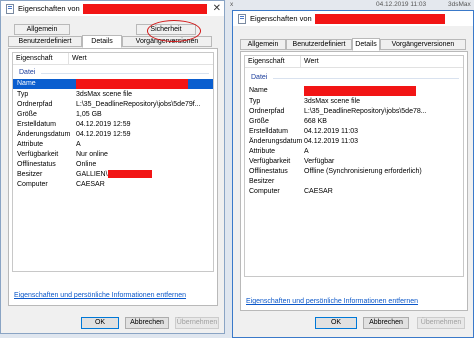 The width and height of the screenshot is (474, 338). I want to click on row-key: Erstelldatum, so click(36, 124).